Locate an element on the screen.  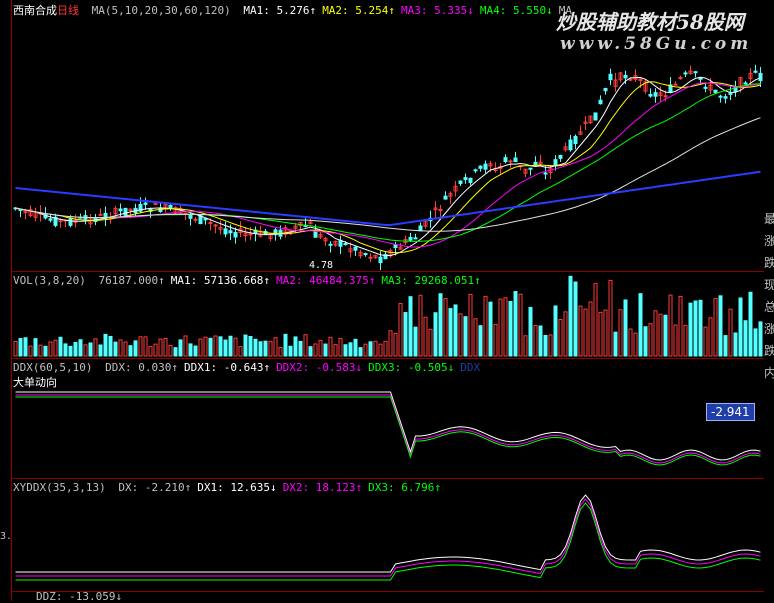
dx1-line is located at coordinates (388, 533).